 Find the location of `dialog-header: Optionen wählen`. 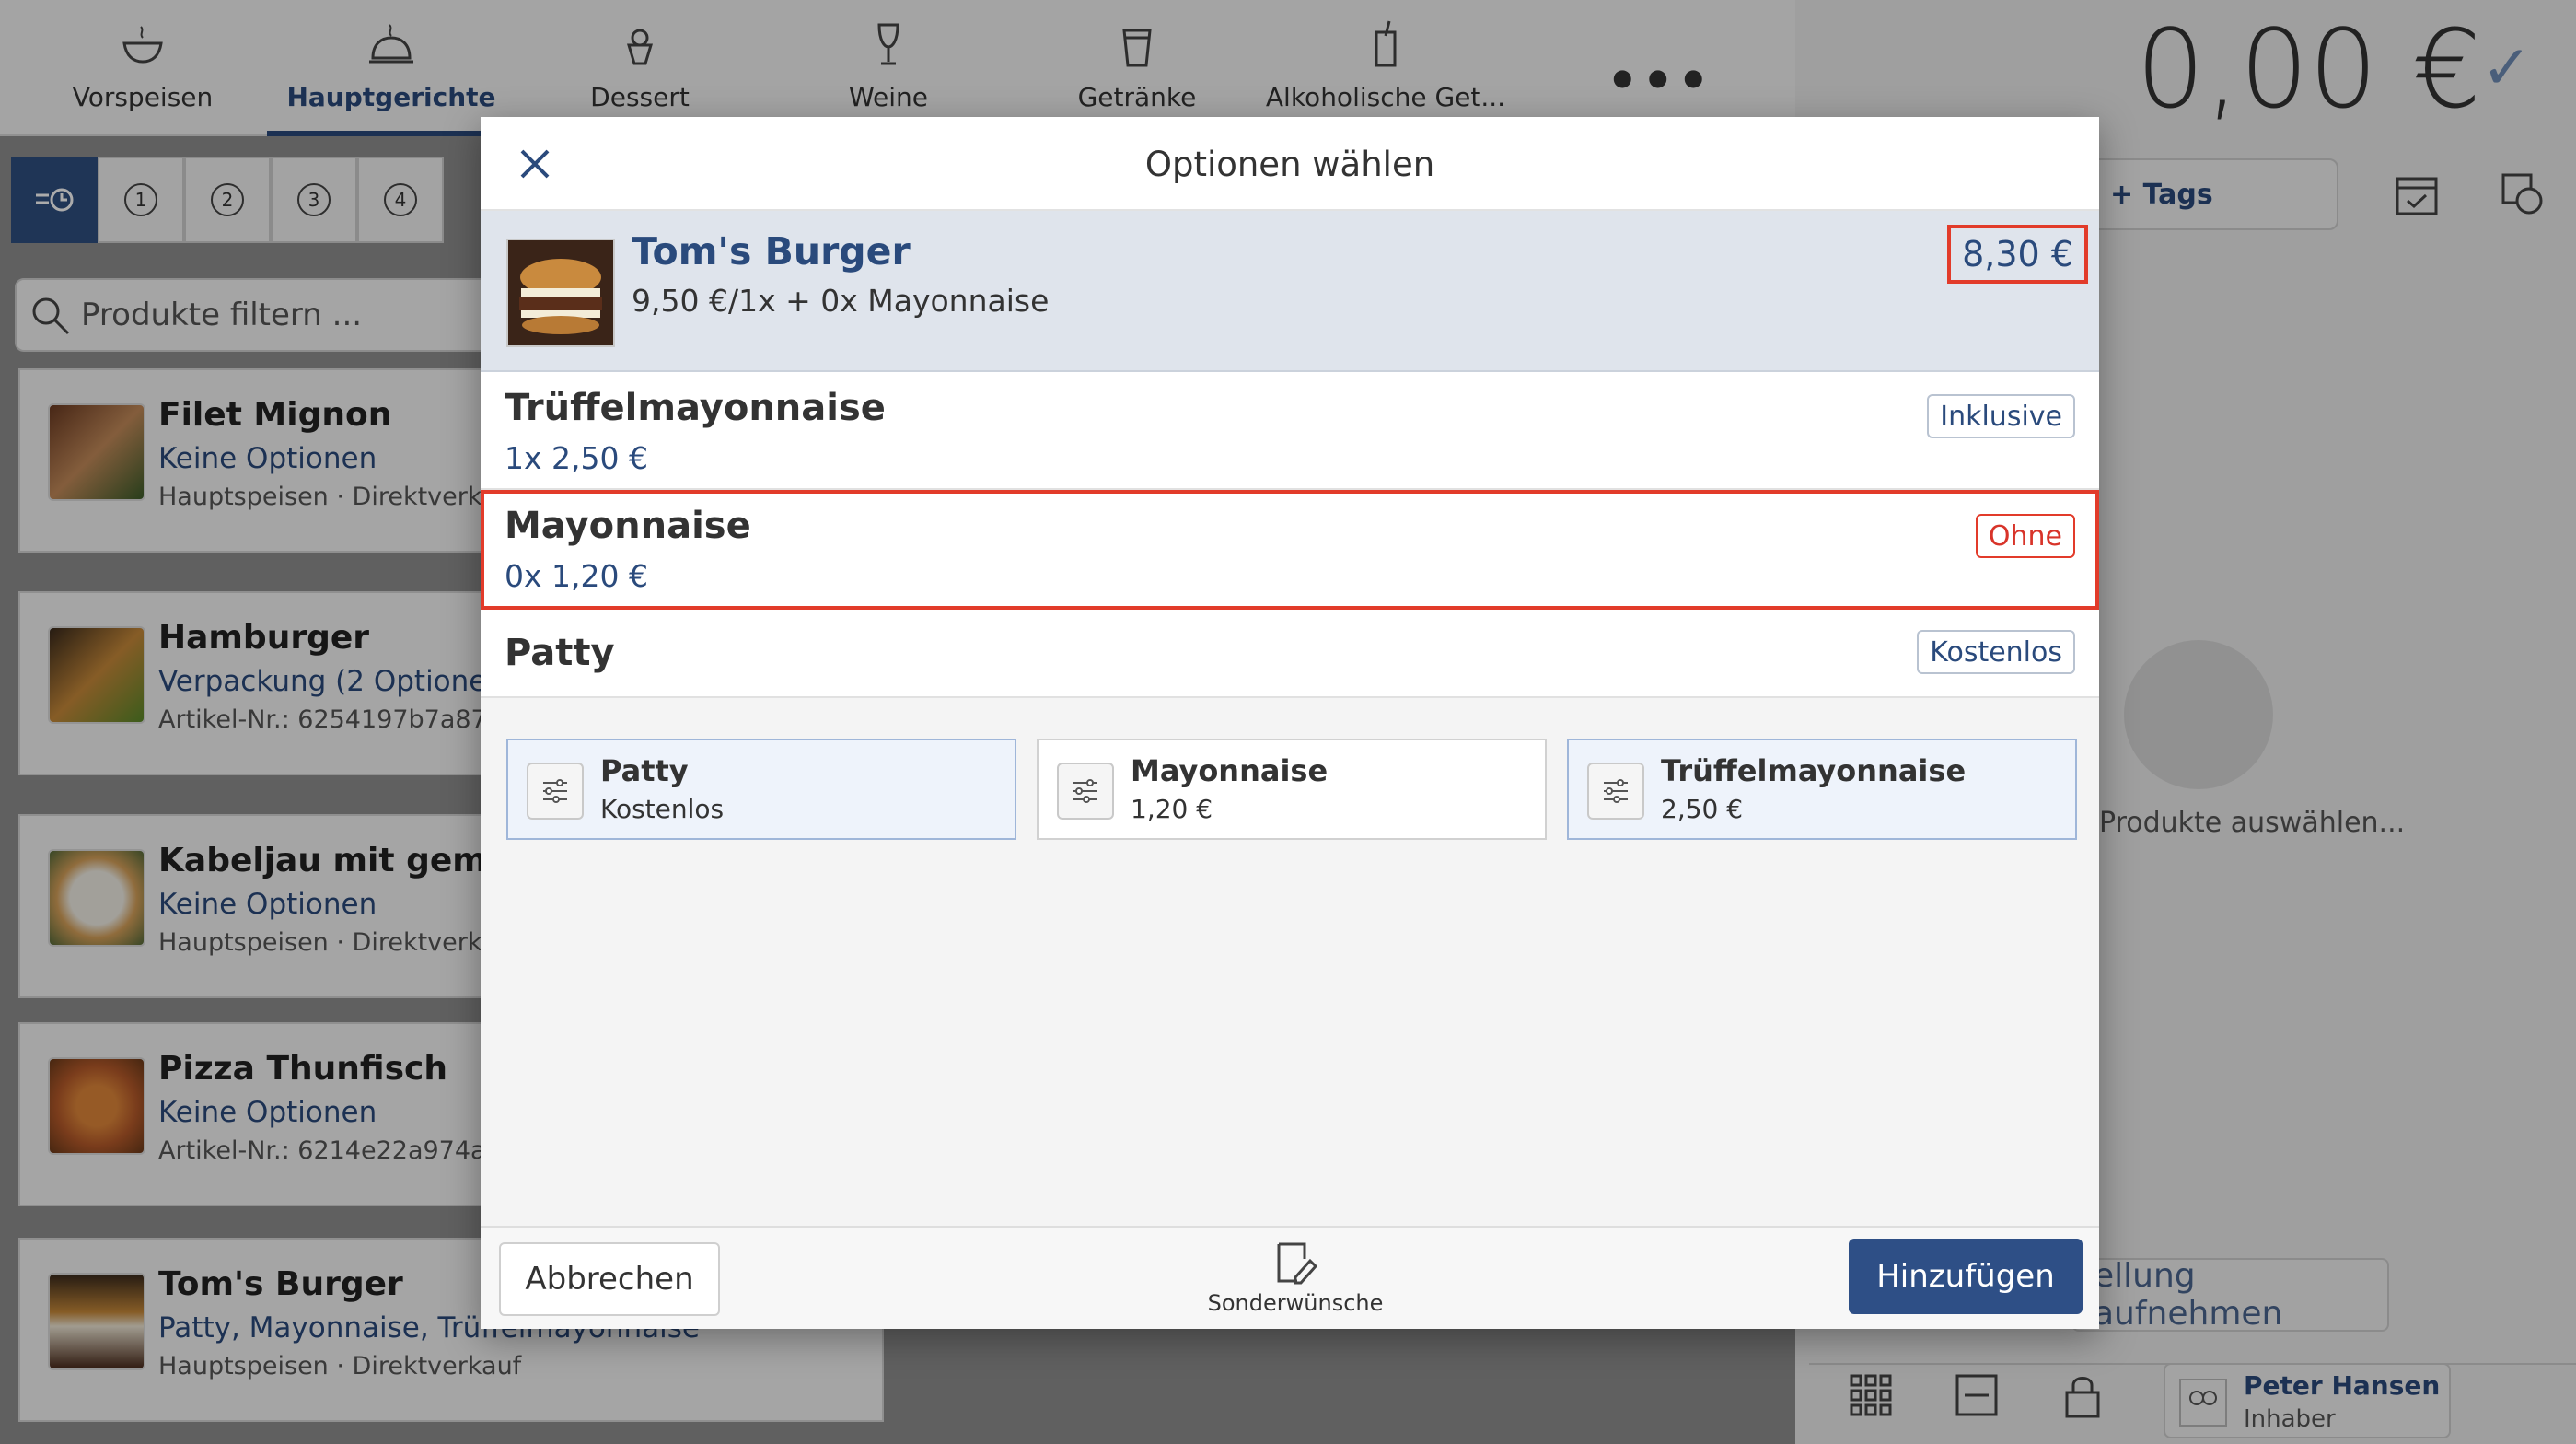

dialog-header: Optionen wählen is located at coordinates (1290, 164).